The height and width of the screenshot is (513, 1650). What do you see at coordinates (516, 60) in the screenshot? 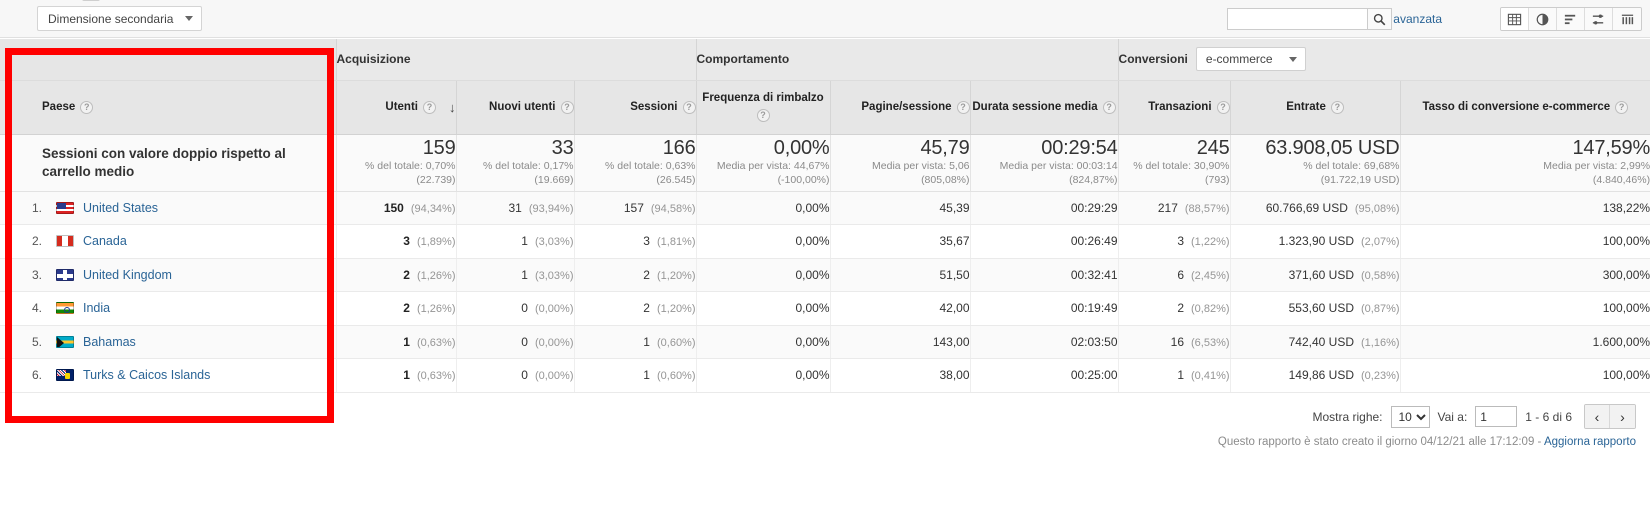
I see `group-acquisition: Acquisizione` at bounding box center [516, 60].